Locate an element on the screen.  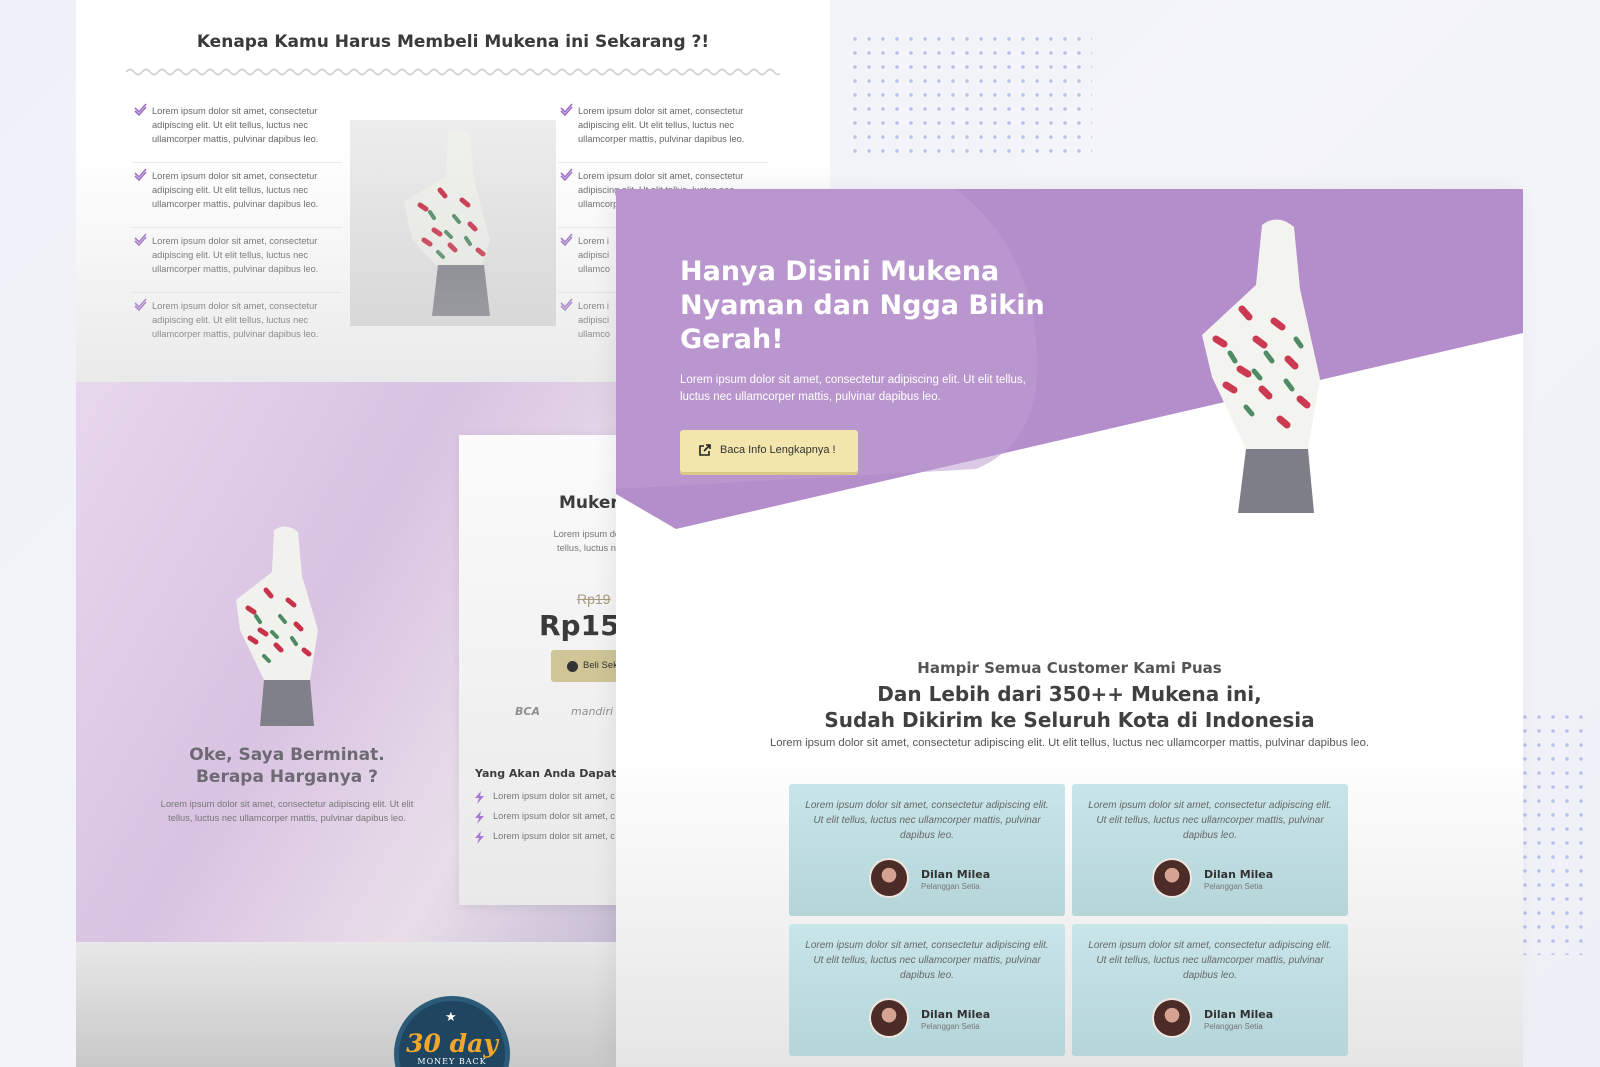
arrow-circle-icon is located at coordinates (572, 666).